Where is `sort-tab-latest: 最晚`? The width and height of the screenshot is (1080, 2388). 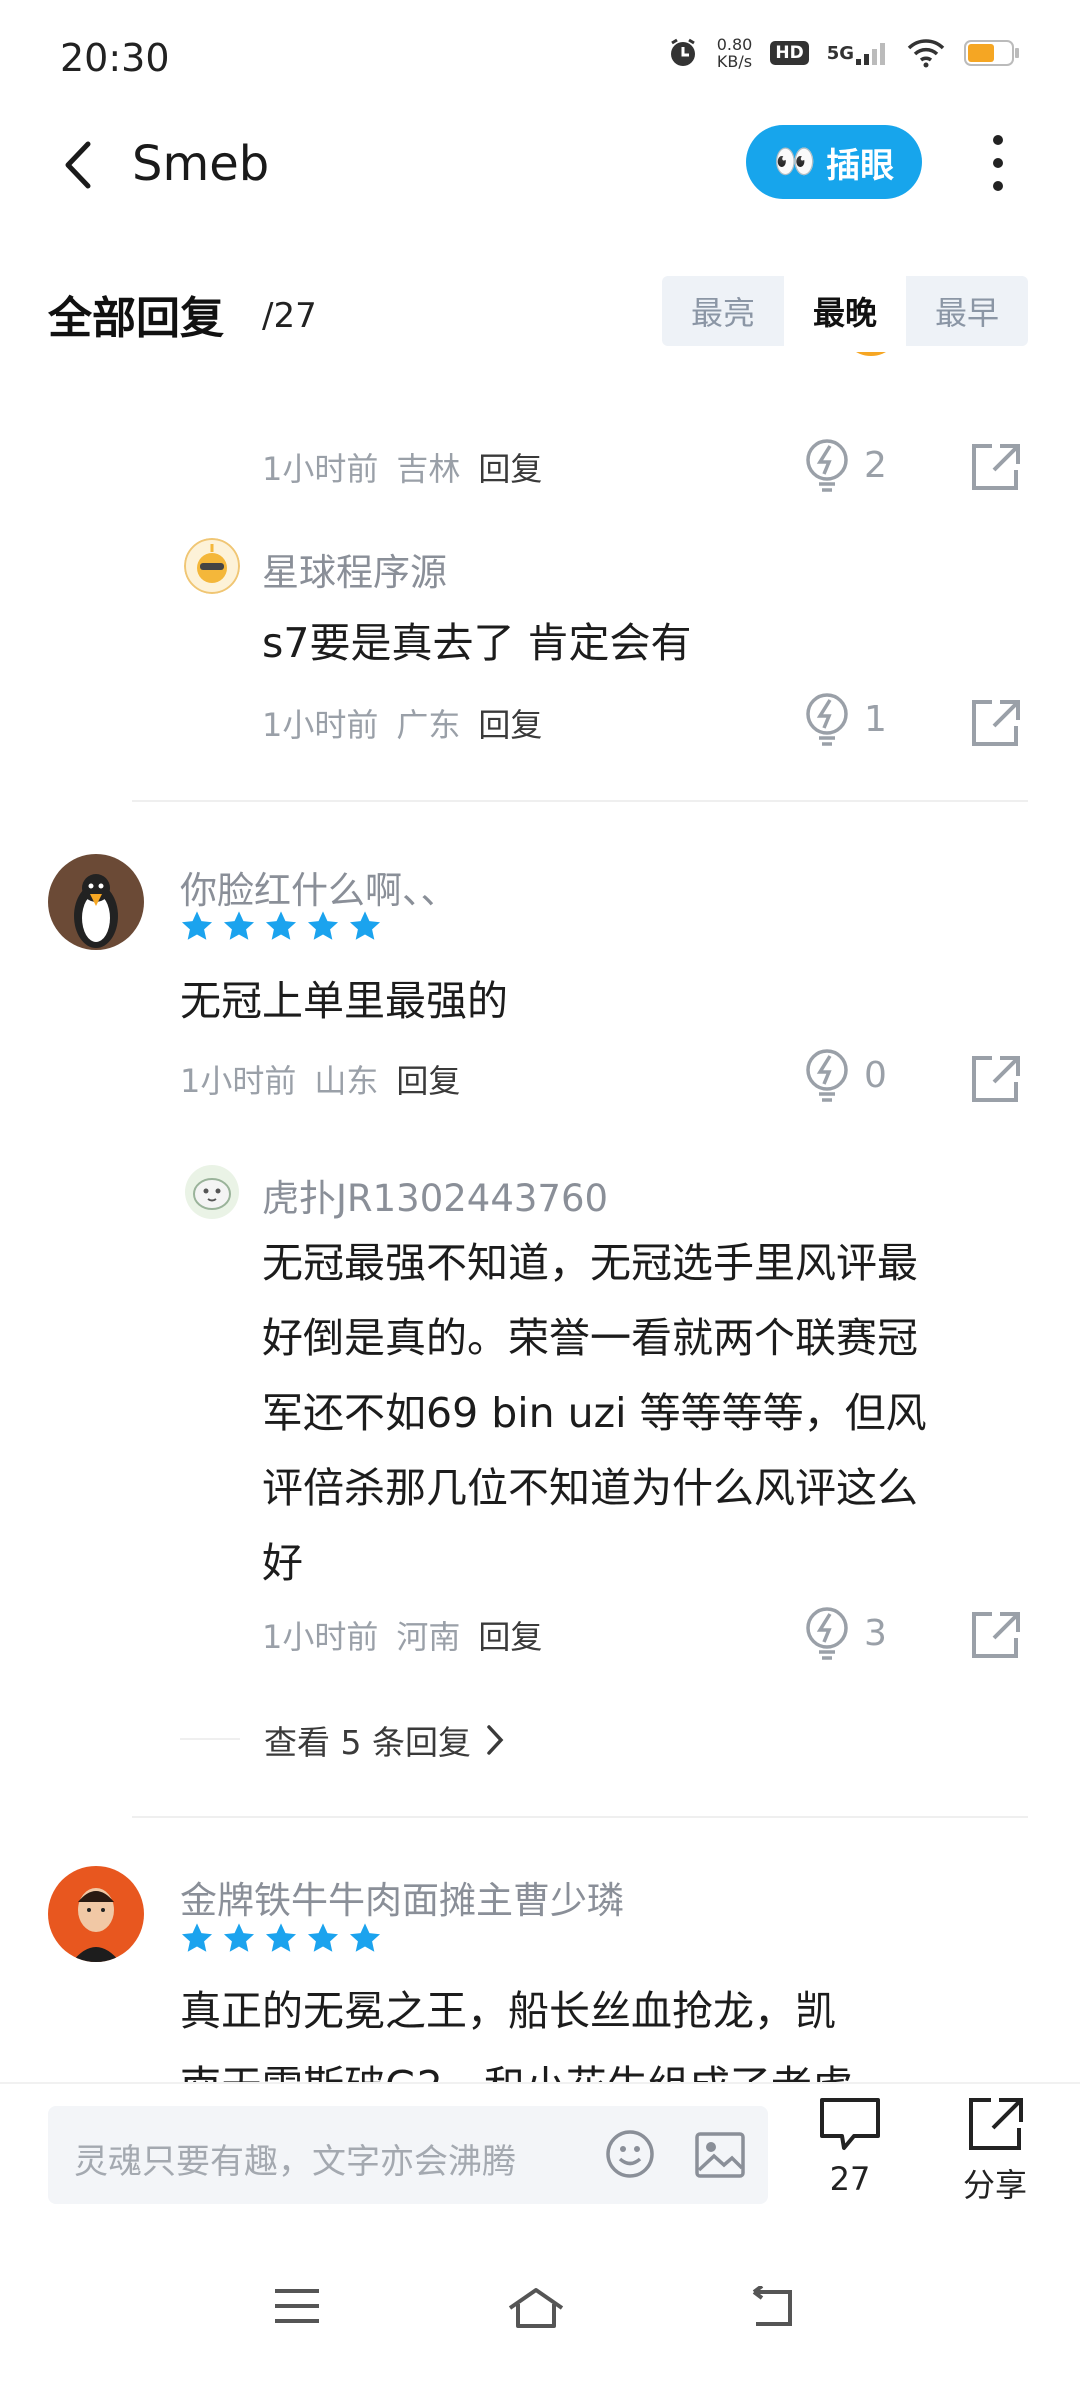 sort-tab-latest: 最晚 is located at coordinates (845, 311).